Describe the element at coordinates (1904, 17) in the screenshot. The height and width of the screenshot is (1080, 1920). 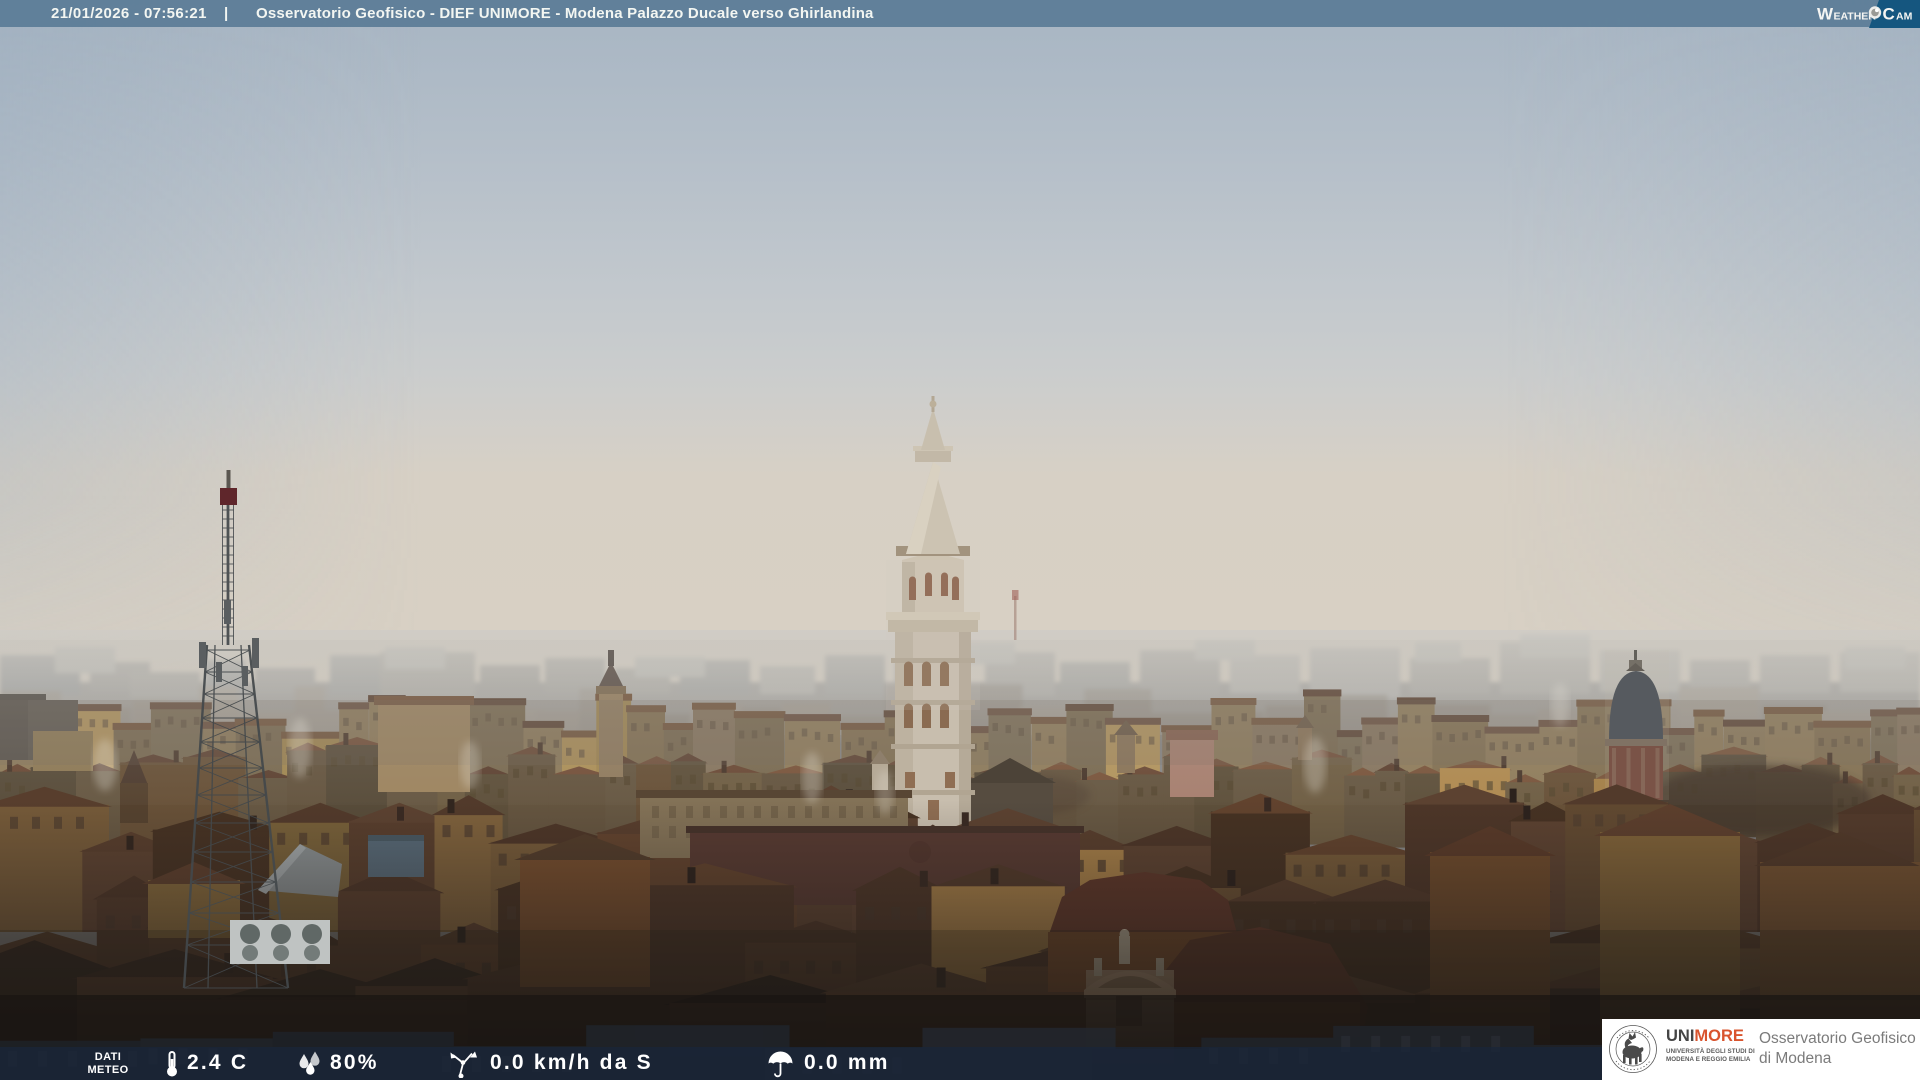
I see `svg-text: AM` at that location.